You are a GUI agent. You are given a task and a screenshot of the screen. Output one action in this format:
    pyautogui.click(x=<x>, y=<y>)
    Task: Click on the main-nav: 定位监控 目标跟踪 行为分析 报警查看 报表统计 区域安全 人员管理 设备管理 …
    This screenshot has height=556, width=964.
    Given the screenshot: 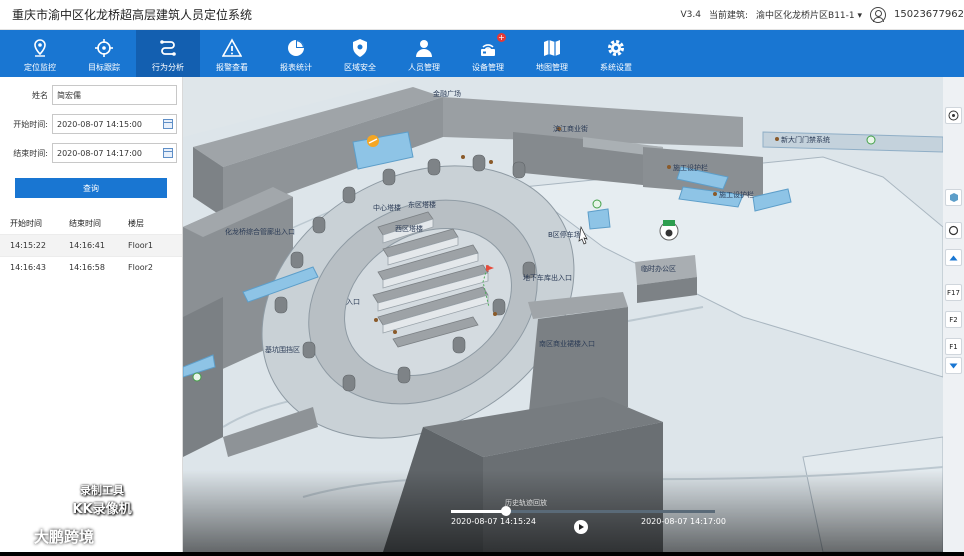 What is the action you would take?
    pyautogui.click(x=482, y=53)
    